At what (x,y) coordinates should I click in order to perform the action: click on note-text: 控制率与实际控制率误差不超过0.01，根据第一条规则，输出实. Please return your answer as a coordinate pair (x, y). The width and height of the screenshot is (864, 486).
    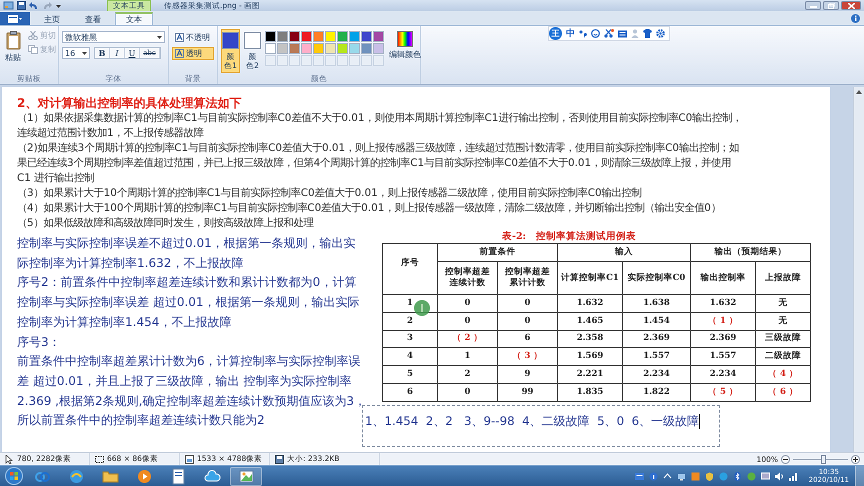
    Looking at the image, I should click on (187, 243).